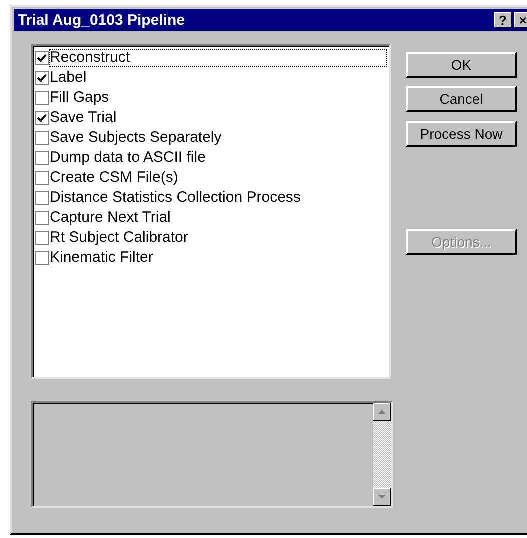  I want to click on close-button: ×, so click(520, 20).